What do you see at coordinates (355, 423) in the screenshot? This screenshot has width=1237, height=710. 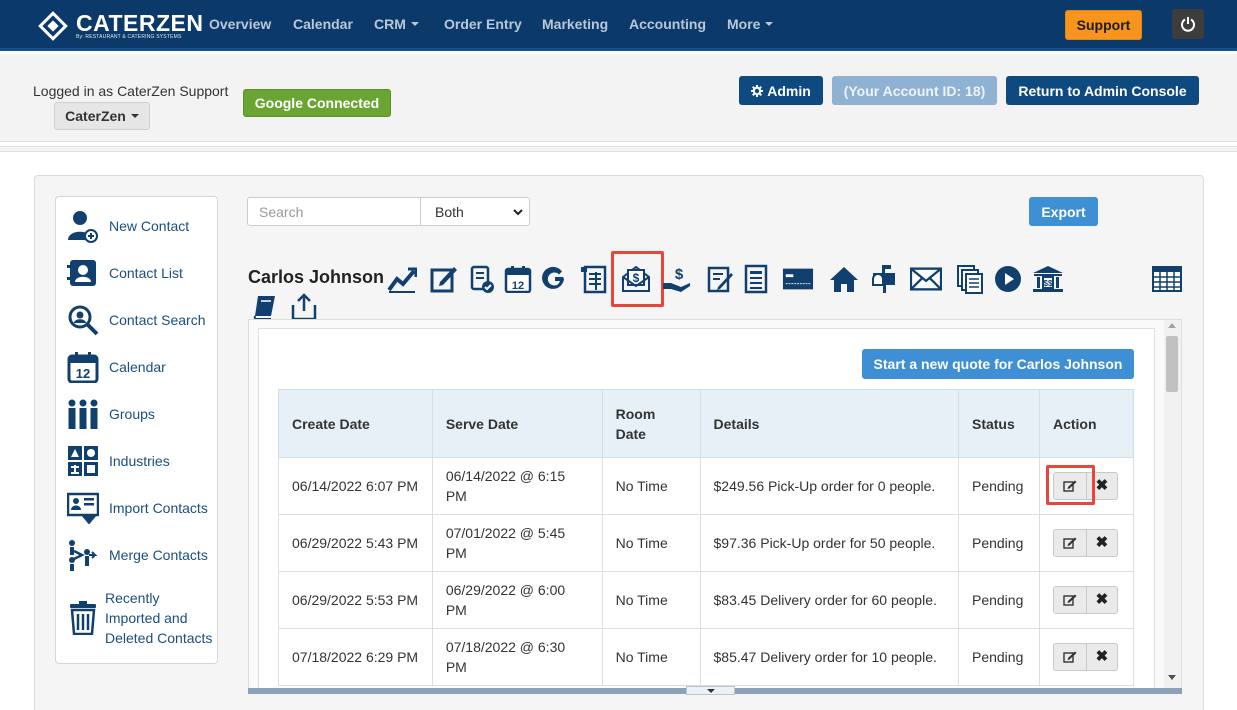 I see `column-header: Create Date` at bounding box center [355, 423].